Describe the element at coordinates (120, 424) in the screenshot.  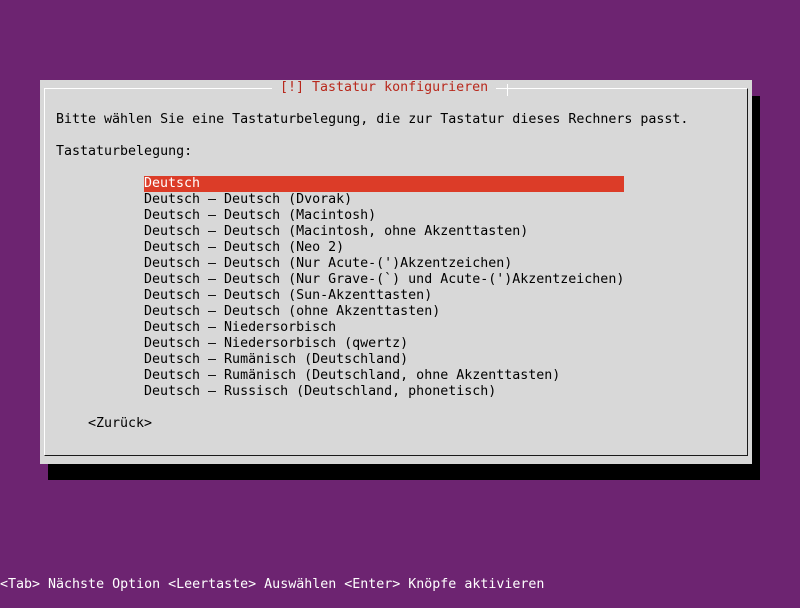
I see `back-button: <Zurück>` at that location.